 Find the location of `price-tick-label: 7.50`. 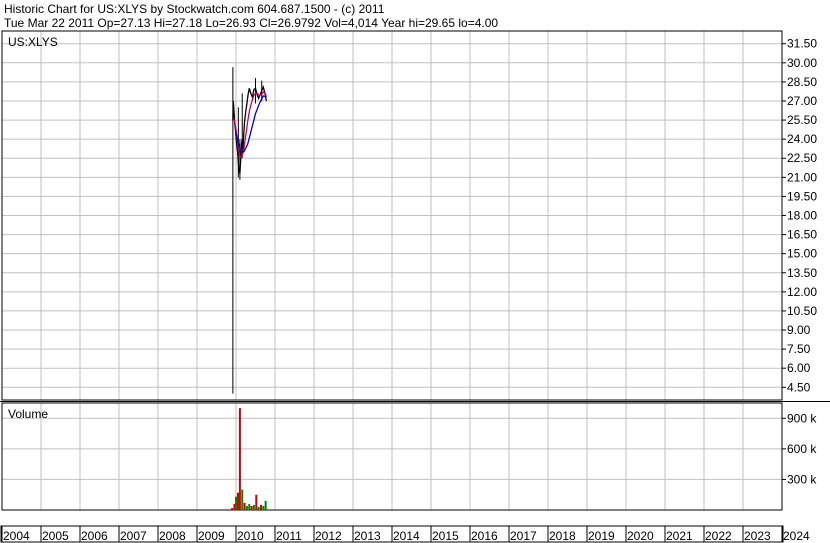

price-tick-label: 7.50 is located at coordinates (799, 349).